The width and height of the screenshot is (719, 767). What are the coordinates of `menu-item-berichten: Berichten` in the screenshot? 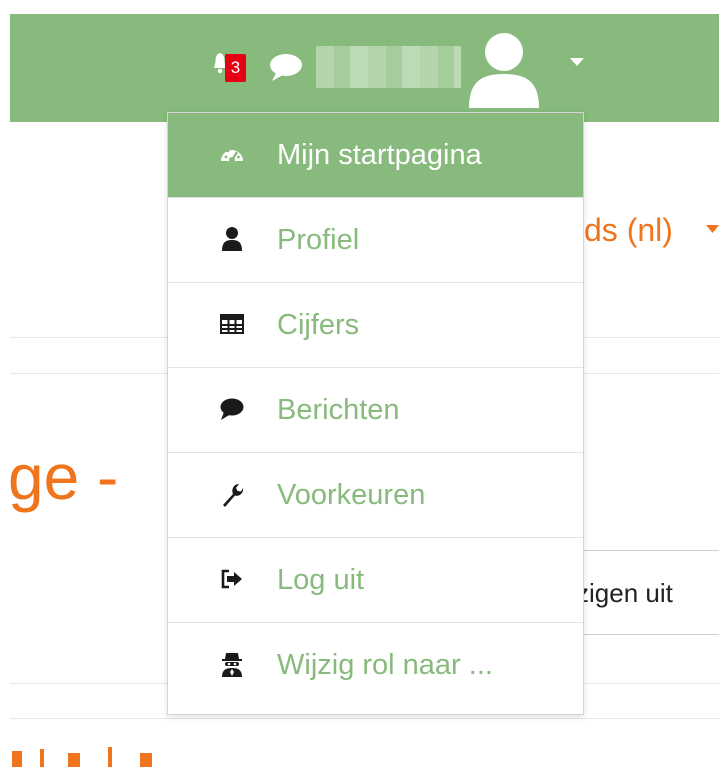 It's located at (375, 410).